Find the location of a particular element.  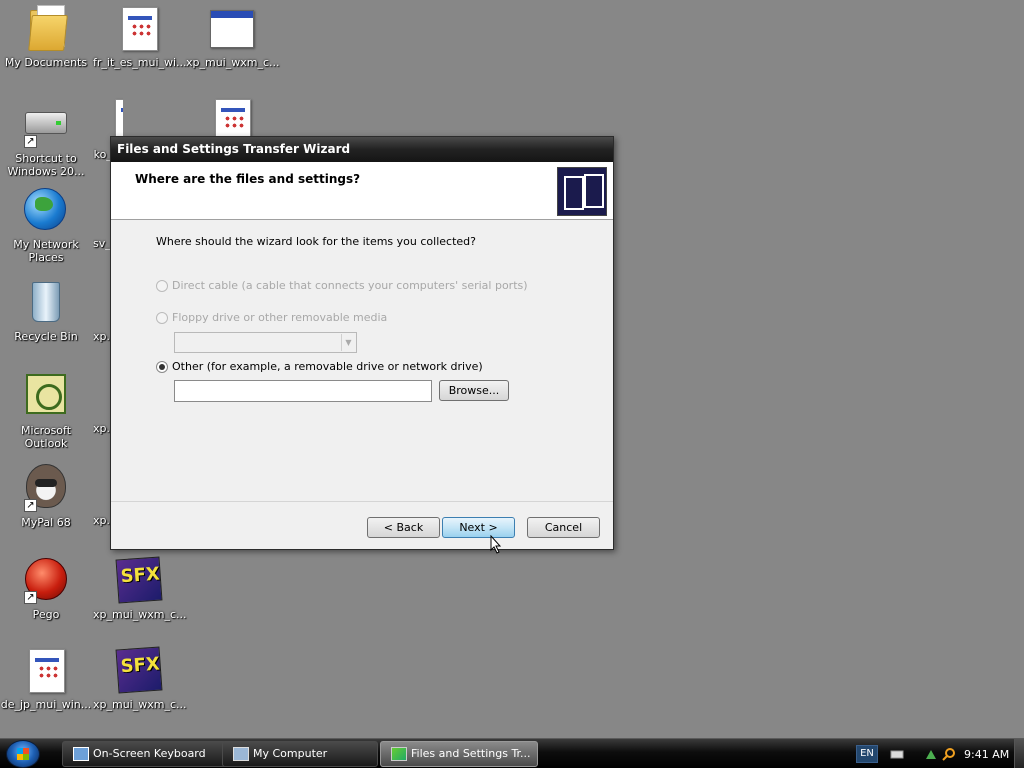

show-desktop-button is located at coordinates (1019, 753).